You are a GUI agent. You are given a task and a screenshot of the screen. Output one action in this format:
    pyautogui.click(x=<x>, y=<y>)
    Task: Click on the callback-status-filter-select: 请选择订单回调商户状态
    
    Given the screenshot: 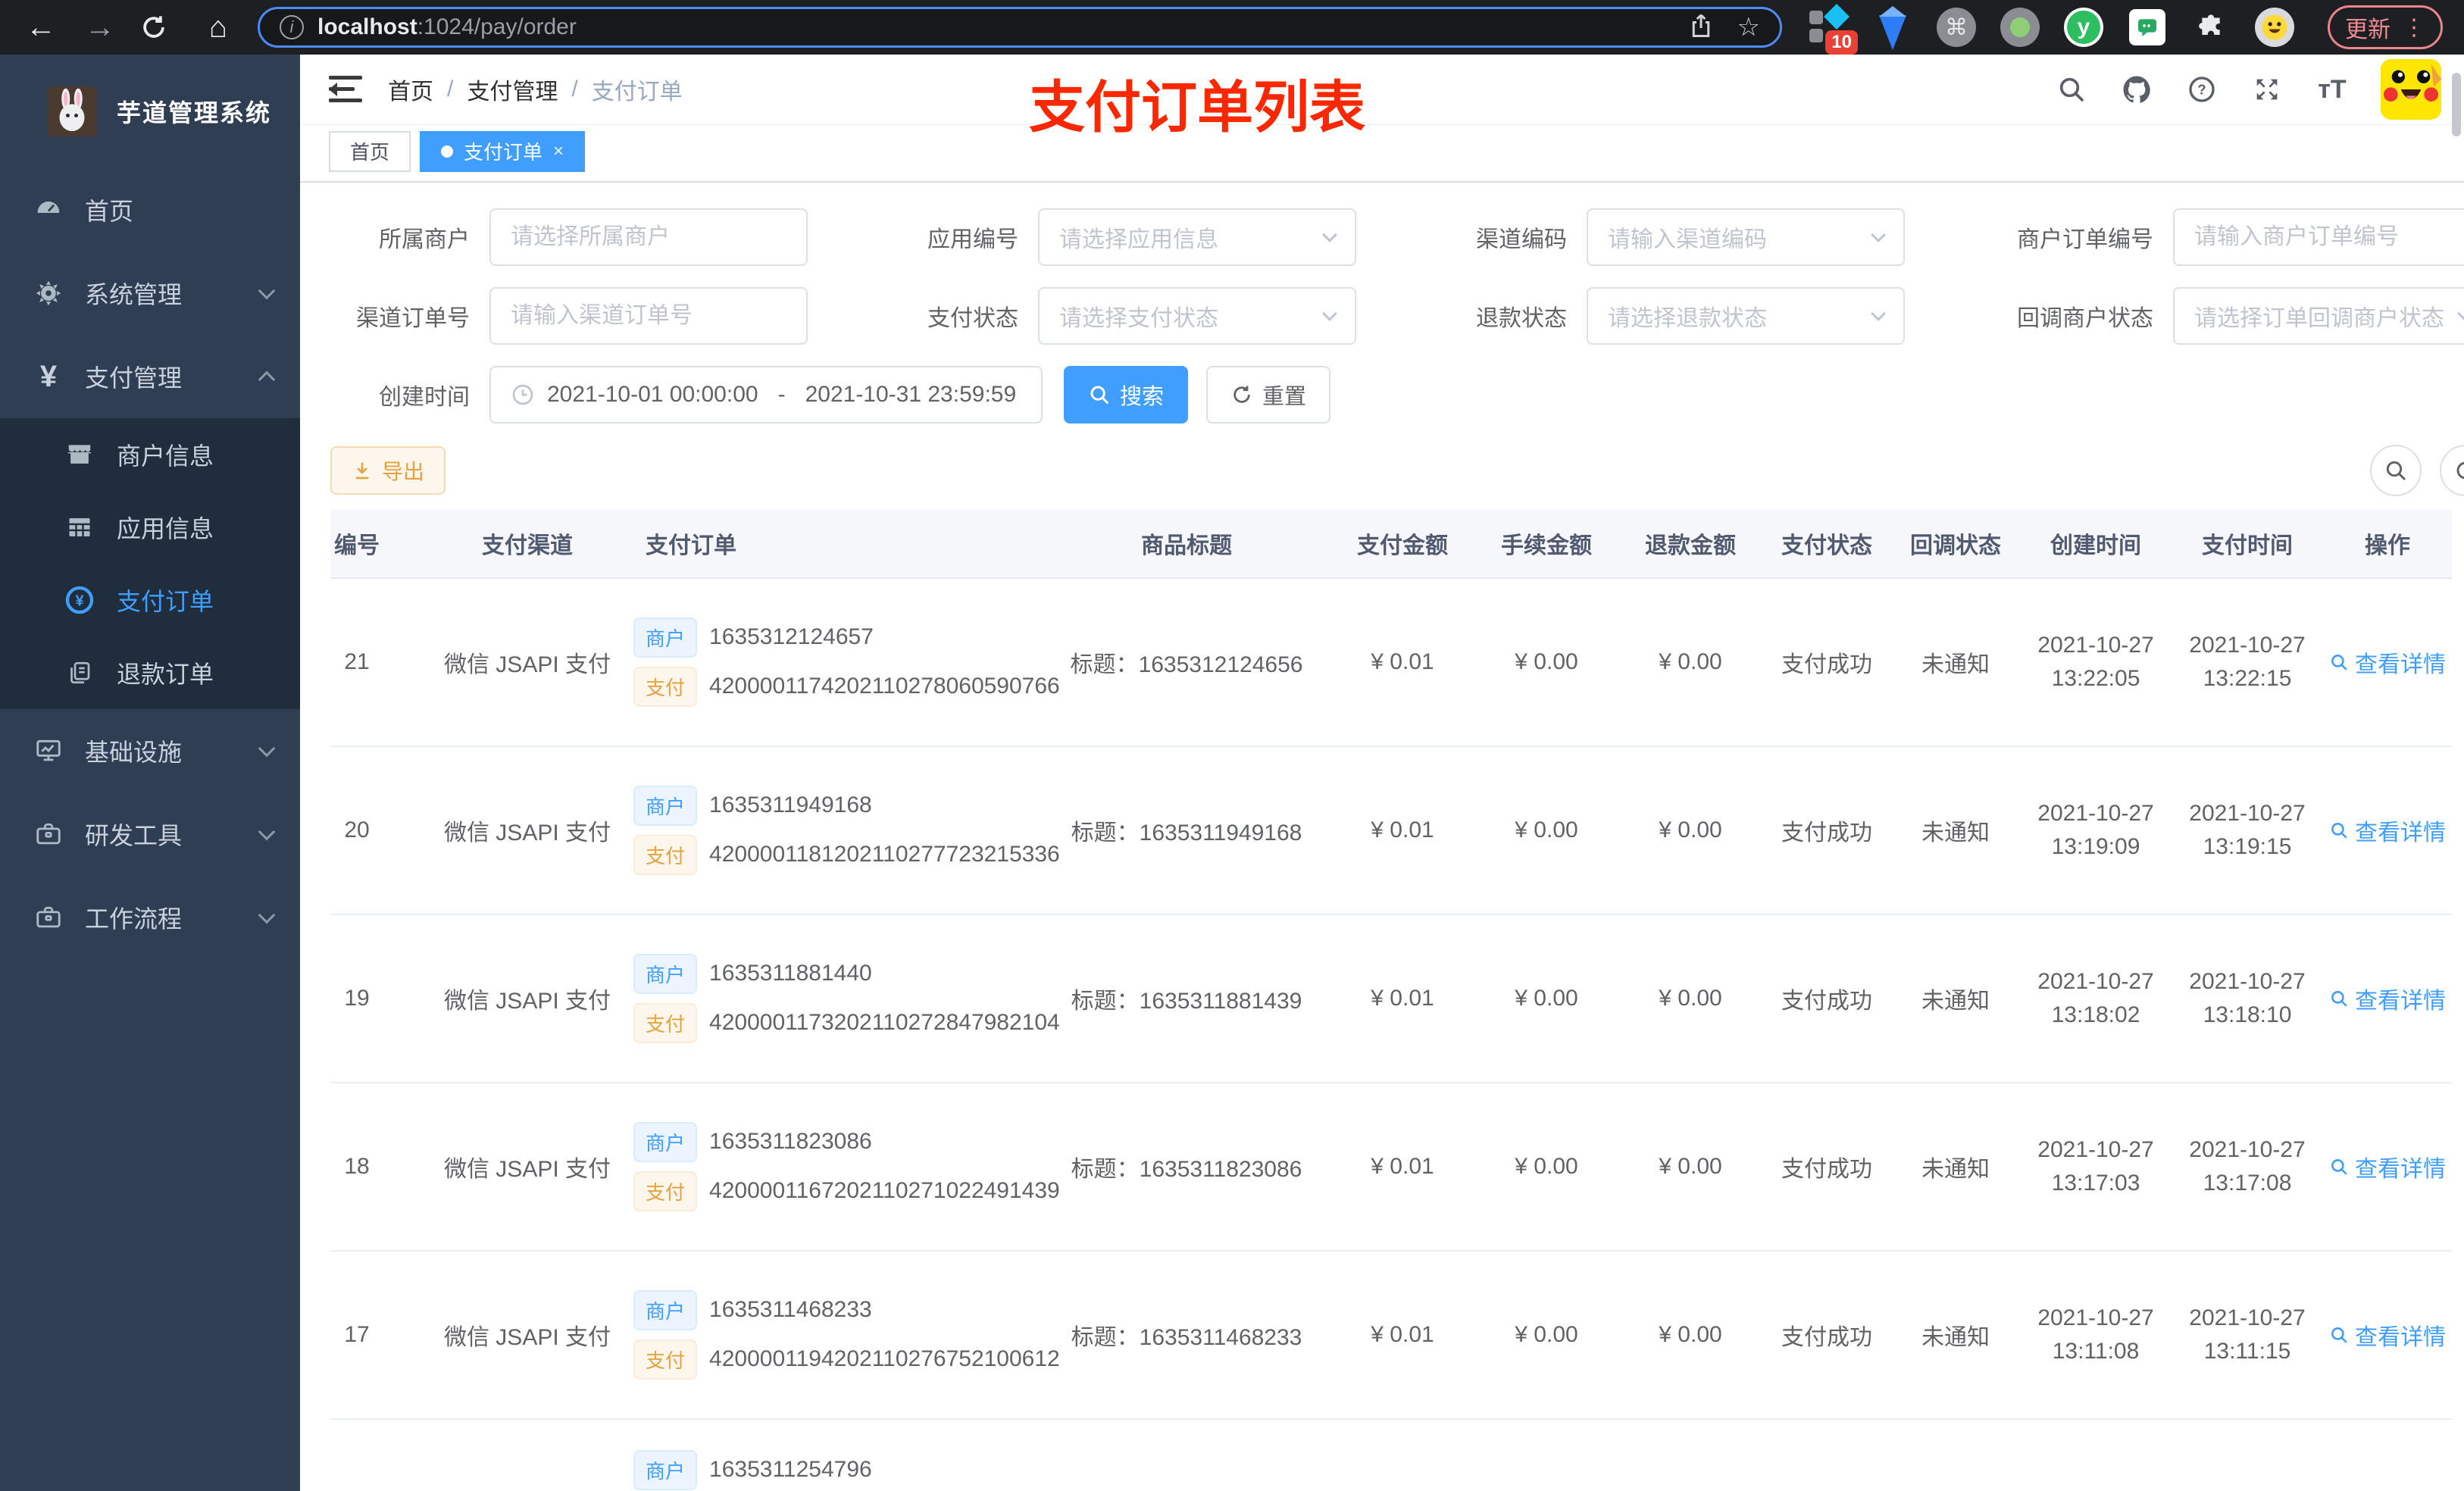 What is the action you would take?
    pyautogui.click(x=2318, y=315)
    